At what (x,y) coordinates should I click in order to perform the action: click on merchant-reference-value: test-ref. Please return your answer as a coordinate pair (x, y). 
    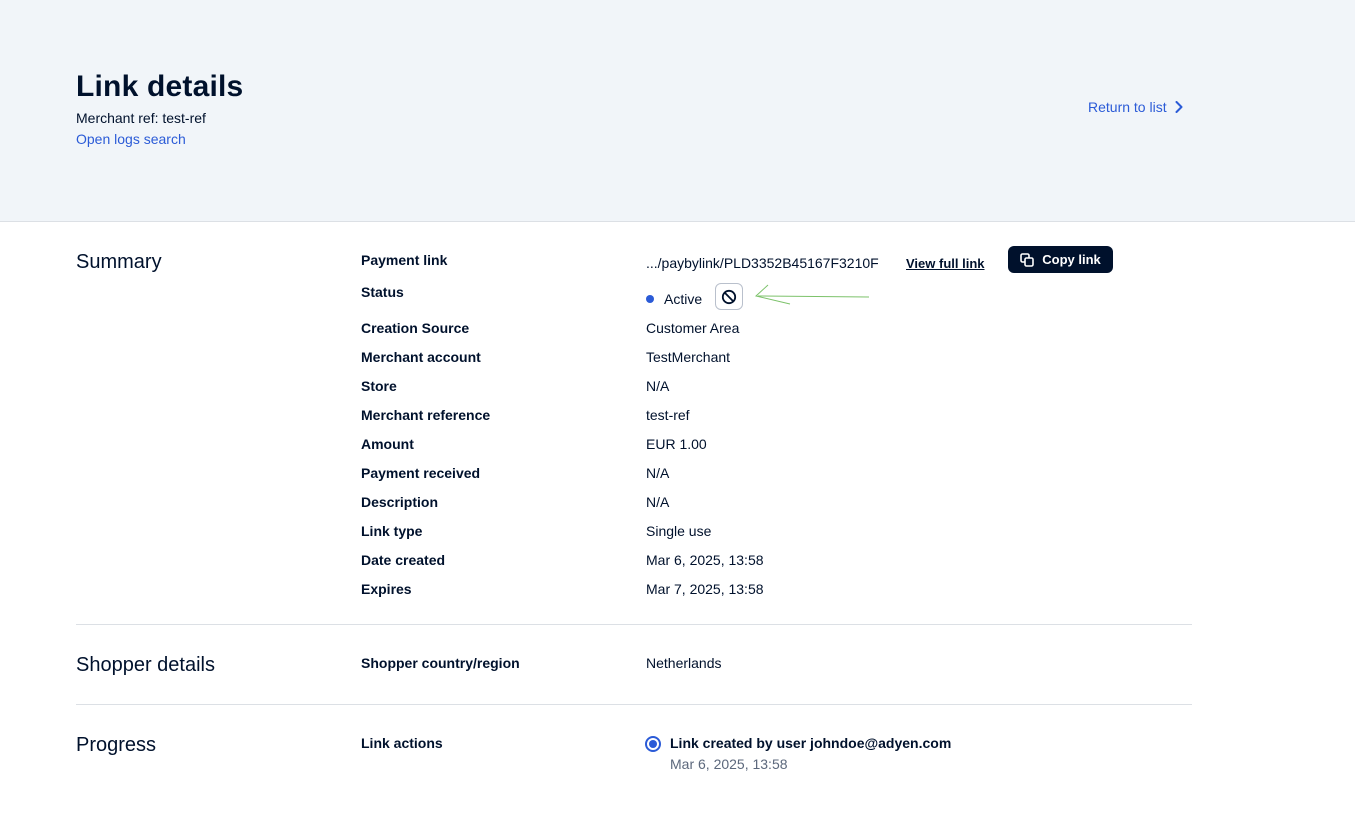
    Looking at the image, I should click on (668, 415).